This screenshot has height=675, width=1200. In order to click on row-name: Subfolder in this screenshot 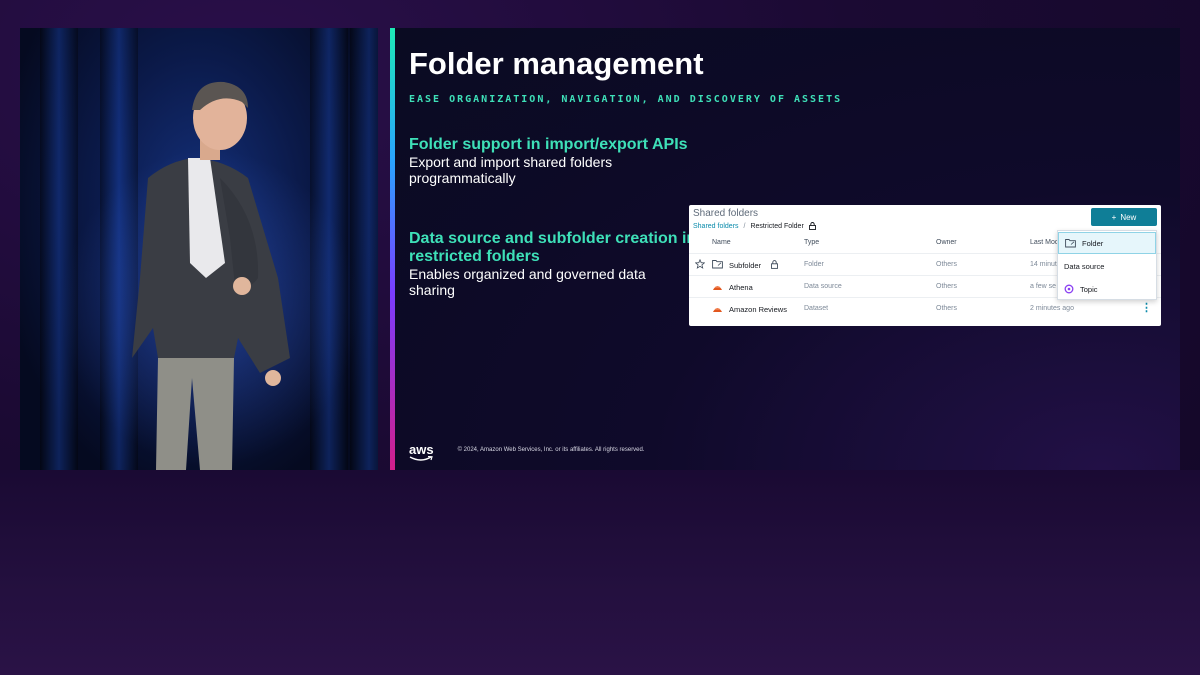, I will do `click(745, 265)`.